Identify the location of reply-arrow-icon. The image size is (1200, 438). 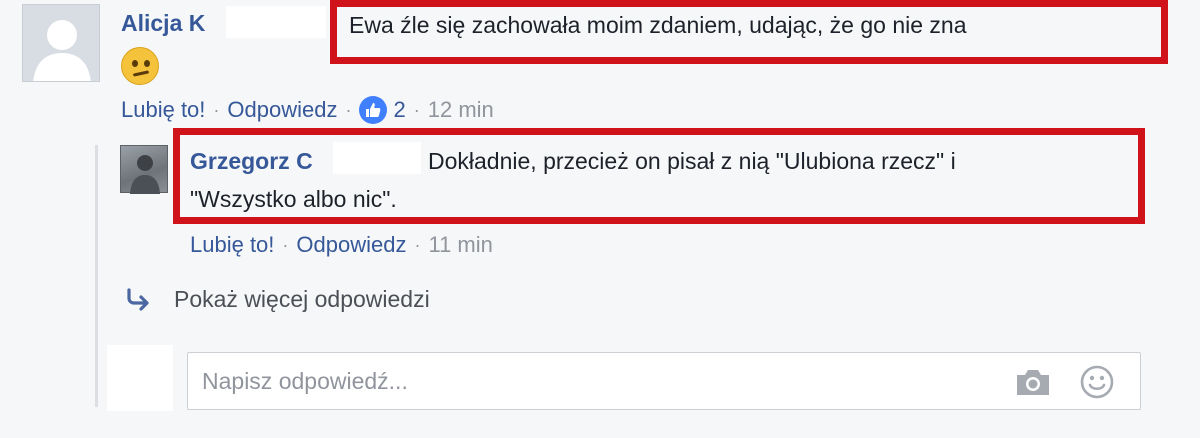
(138, 299).